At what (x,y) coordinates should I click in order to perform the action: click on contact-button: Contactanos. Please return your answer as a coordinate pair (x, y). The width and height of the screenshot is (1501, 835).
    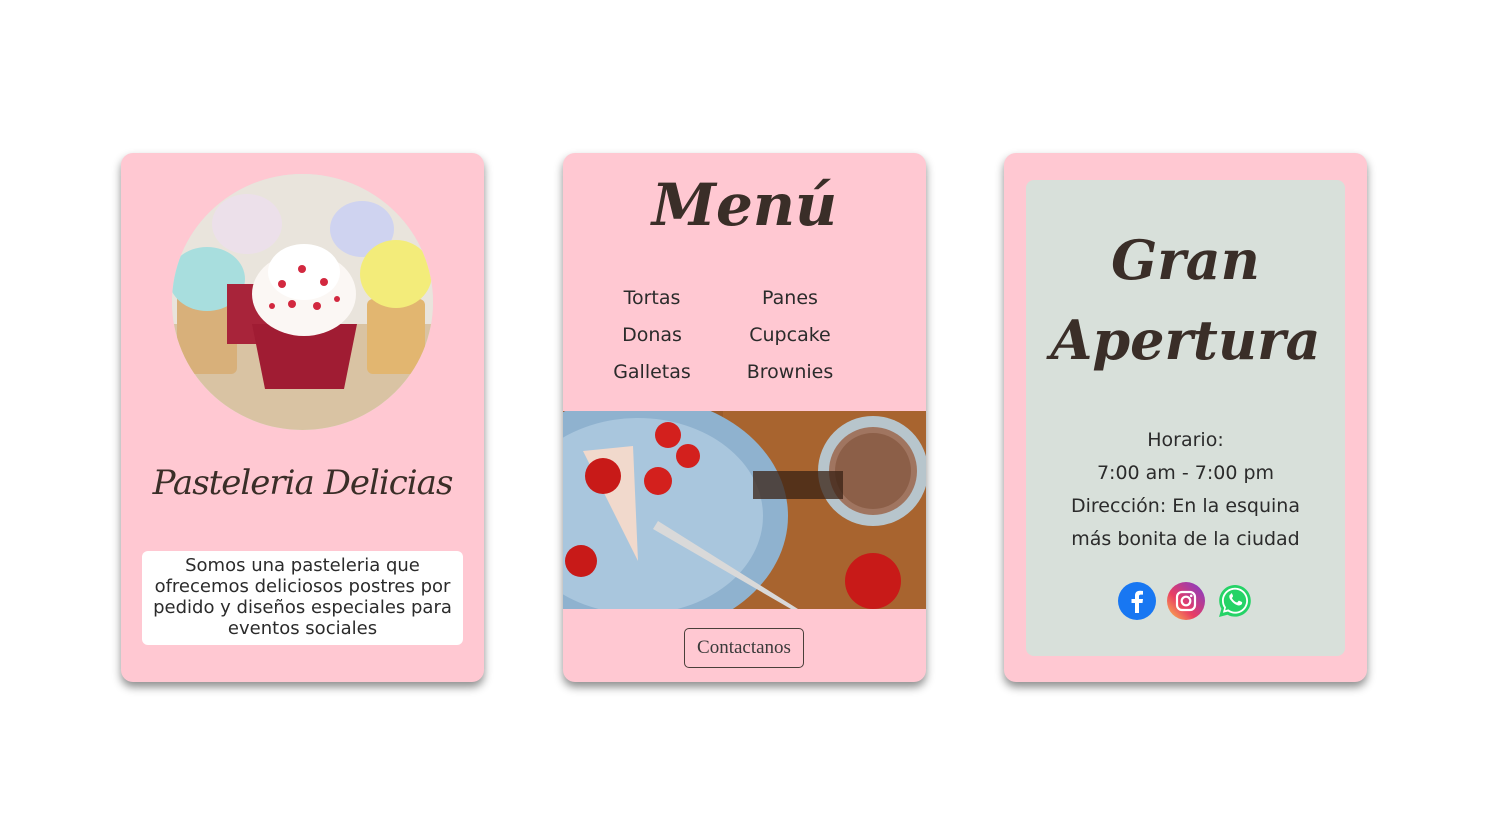
    Looking at the image, I should click on (744, 648).